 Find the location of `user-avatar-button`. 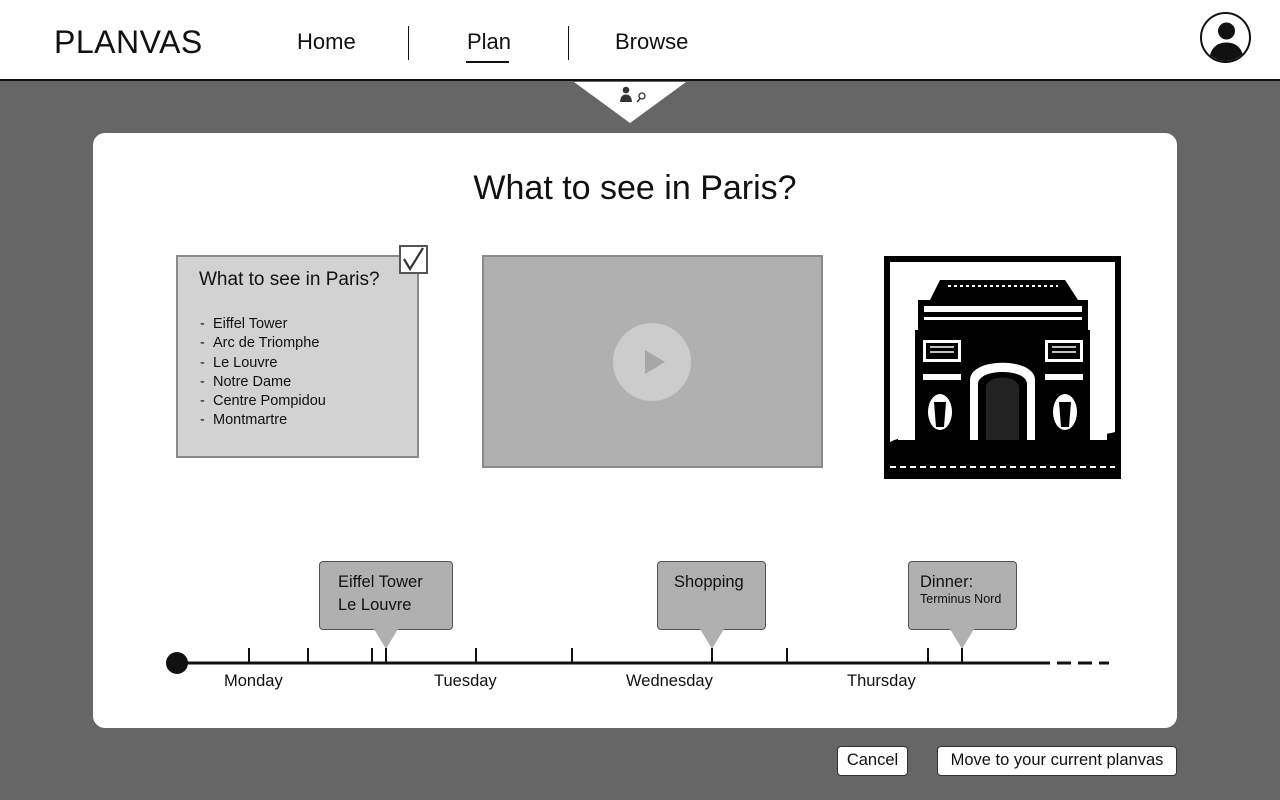

user-avatar-button is located at coordinates (1225, 37).